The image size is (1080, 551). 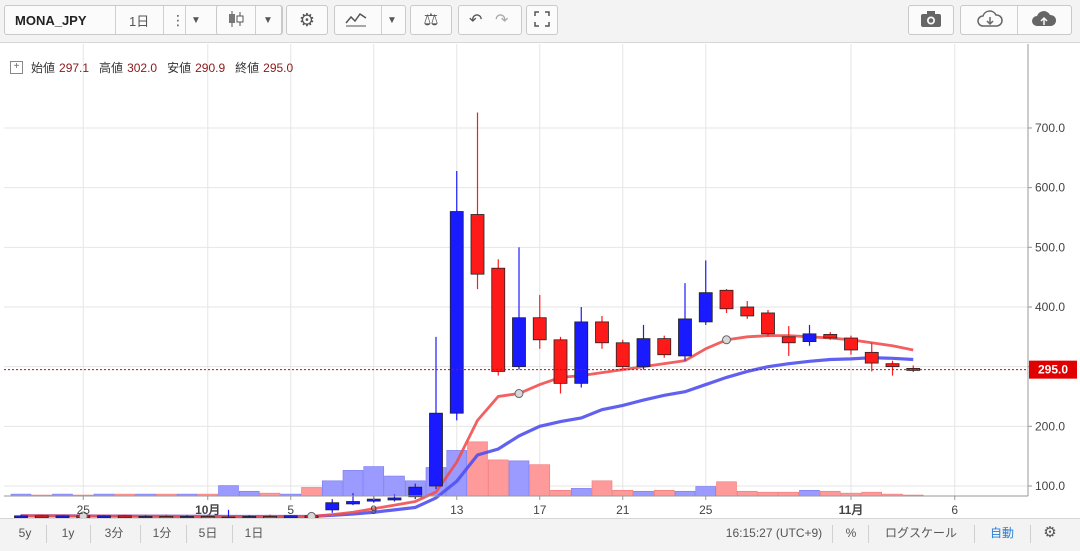 What do you see at coordinates (178, 20) in the screenshot?
I see `more-vert-icon: ⋮` at bounding box center [178, 20].